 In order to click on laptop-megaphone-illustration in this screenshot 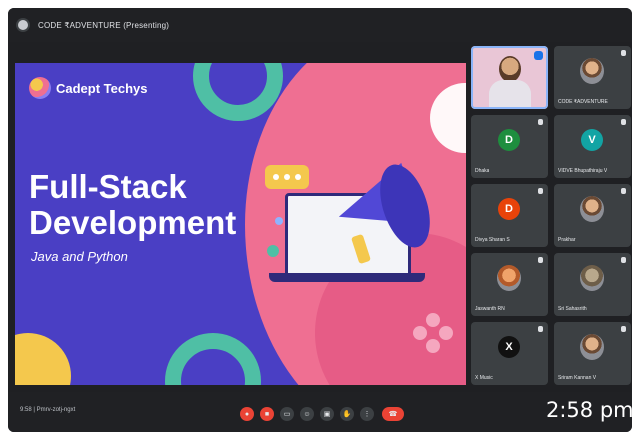, I will do `click(355, 233)`.